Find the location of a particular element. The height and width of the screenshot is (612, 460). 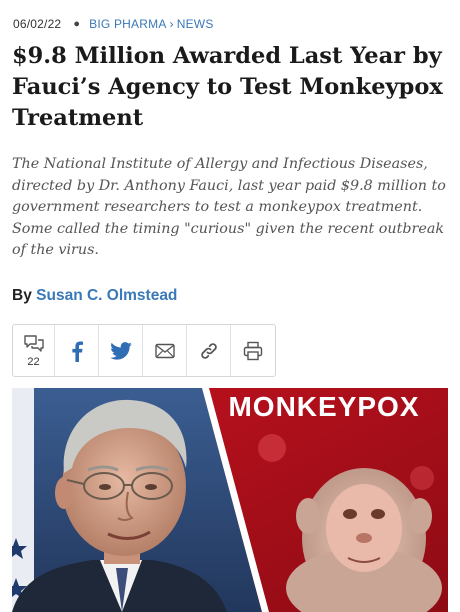

article-date: 06/02/22 is located at coordinates (37, 24).